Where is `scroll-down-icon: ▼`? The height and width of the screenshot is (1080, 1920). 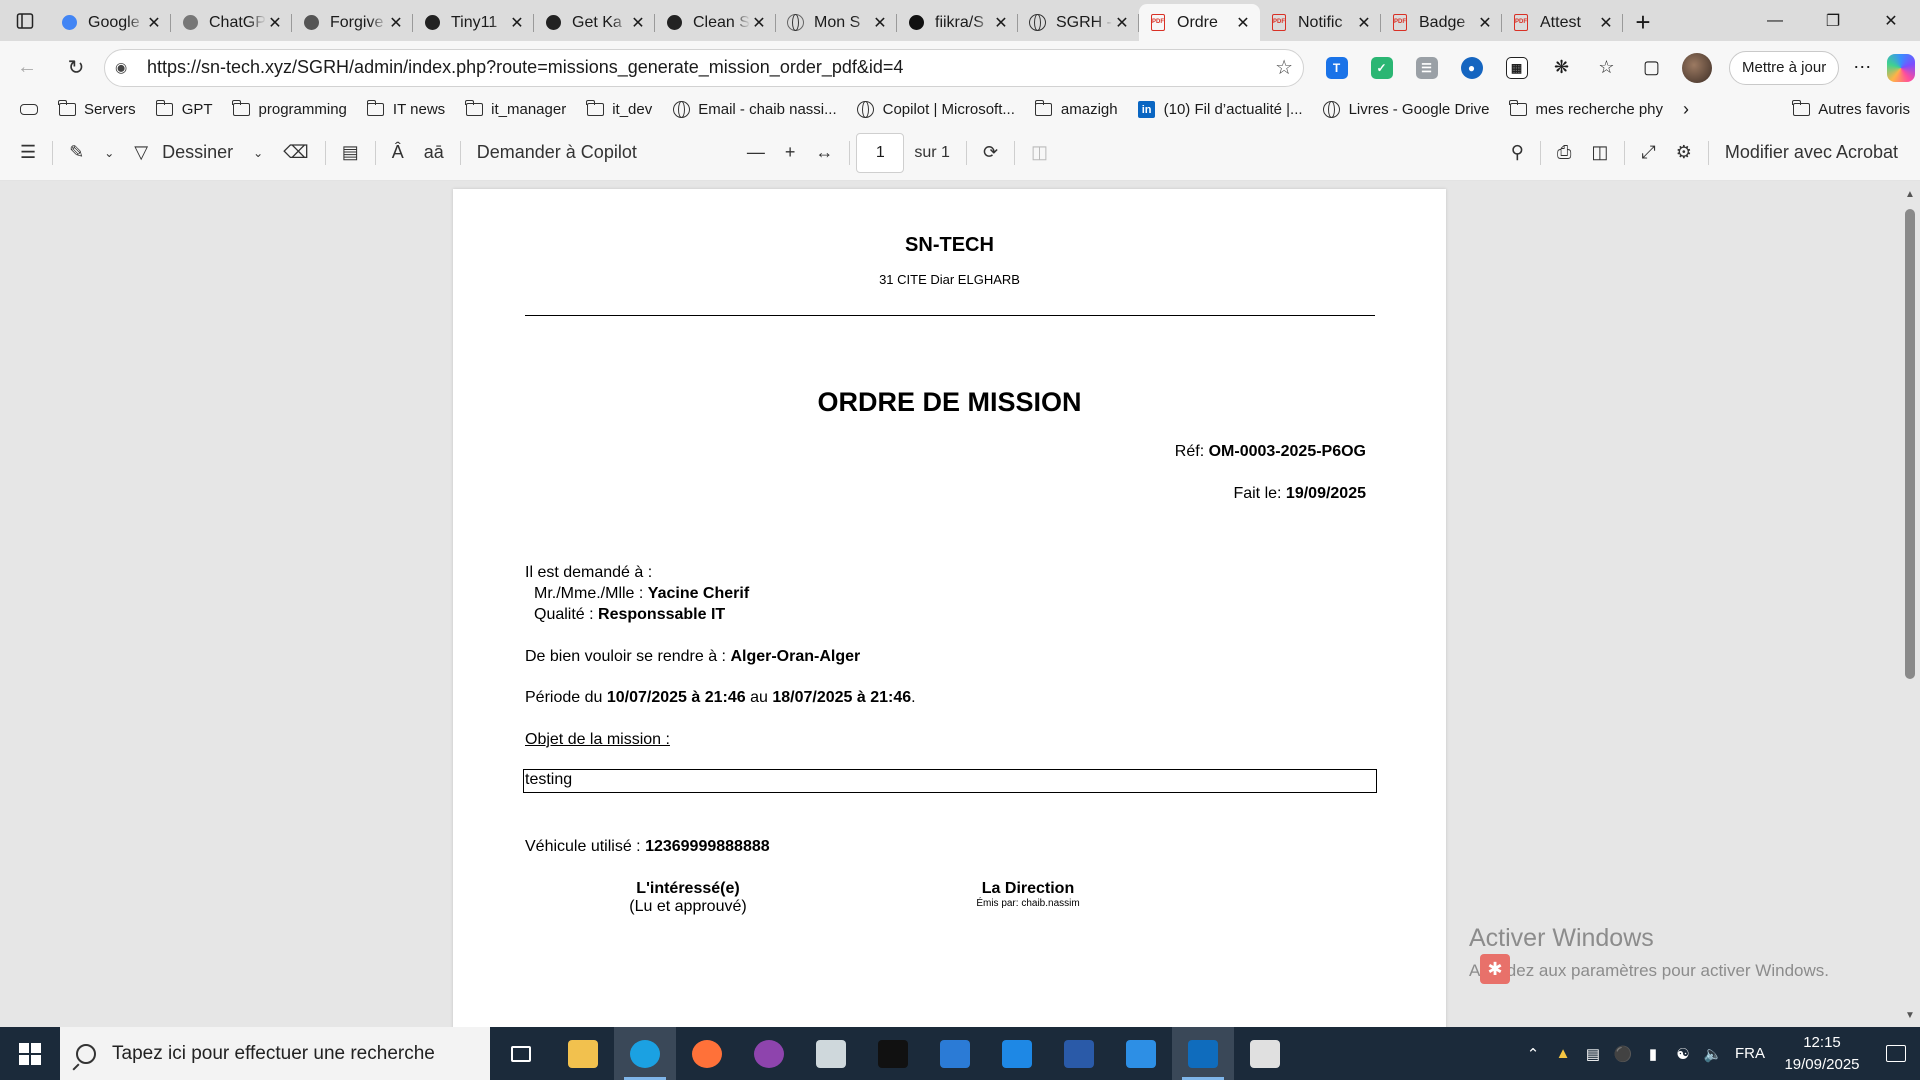
scroll-down-icon: ▼ is located at coordinates (1910, 1015).